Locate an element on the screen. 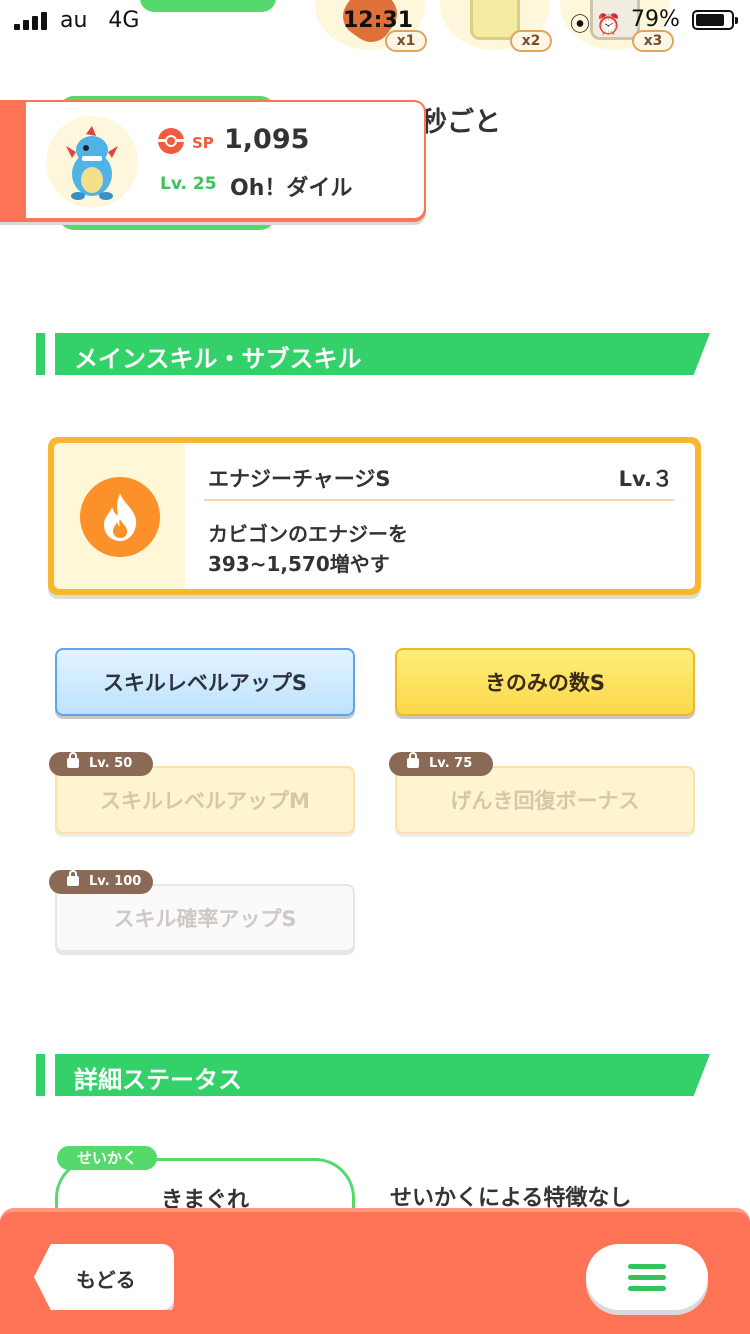 The image size is (750, 1334). main-skill-name: エナジーチャージS is located at coordinates (299, 479).